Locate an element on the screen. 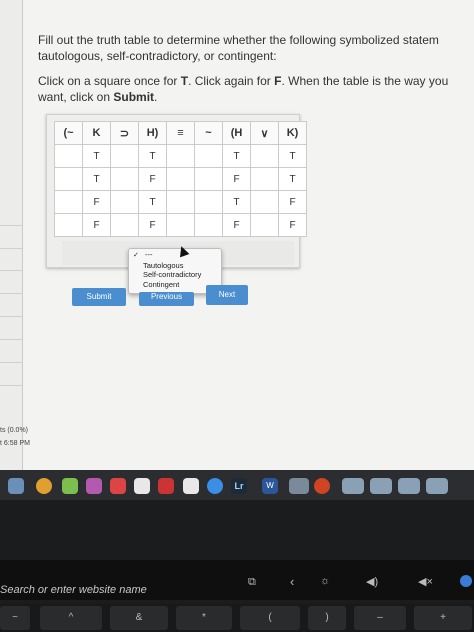  submit-button: Submit is located at coordinates (99, 297).